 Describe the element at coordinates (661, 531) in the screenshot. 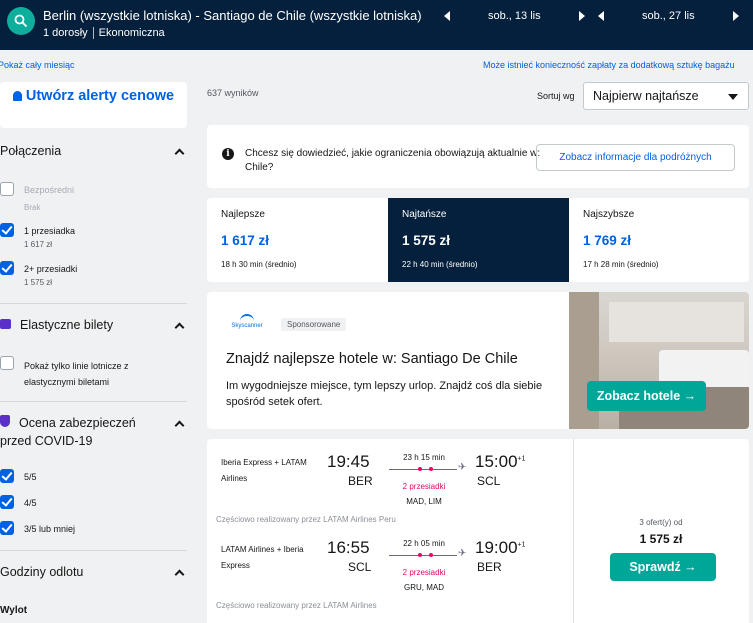

I see `price-column` at that location.